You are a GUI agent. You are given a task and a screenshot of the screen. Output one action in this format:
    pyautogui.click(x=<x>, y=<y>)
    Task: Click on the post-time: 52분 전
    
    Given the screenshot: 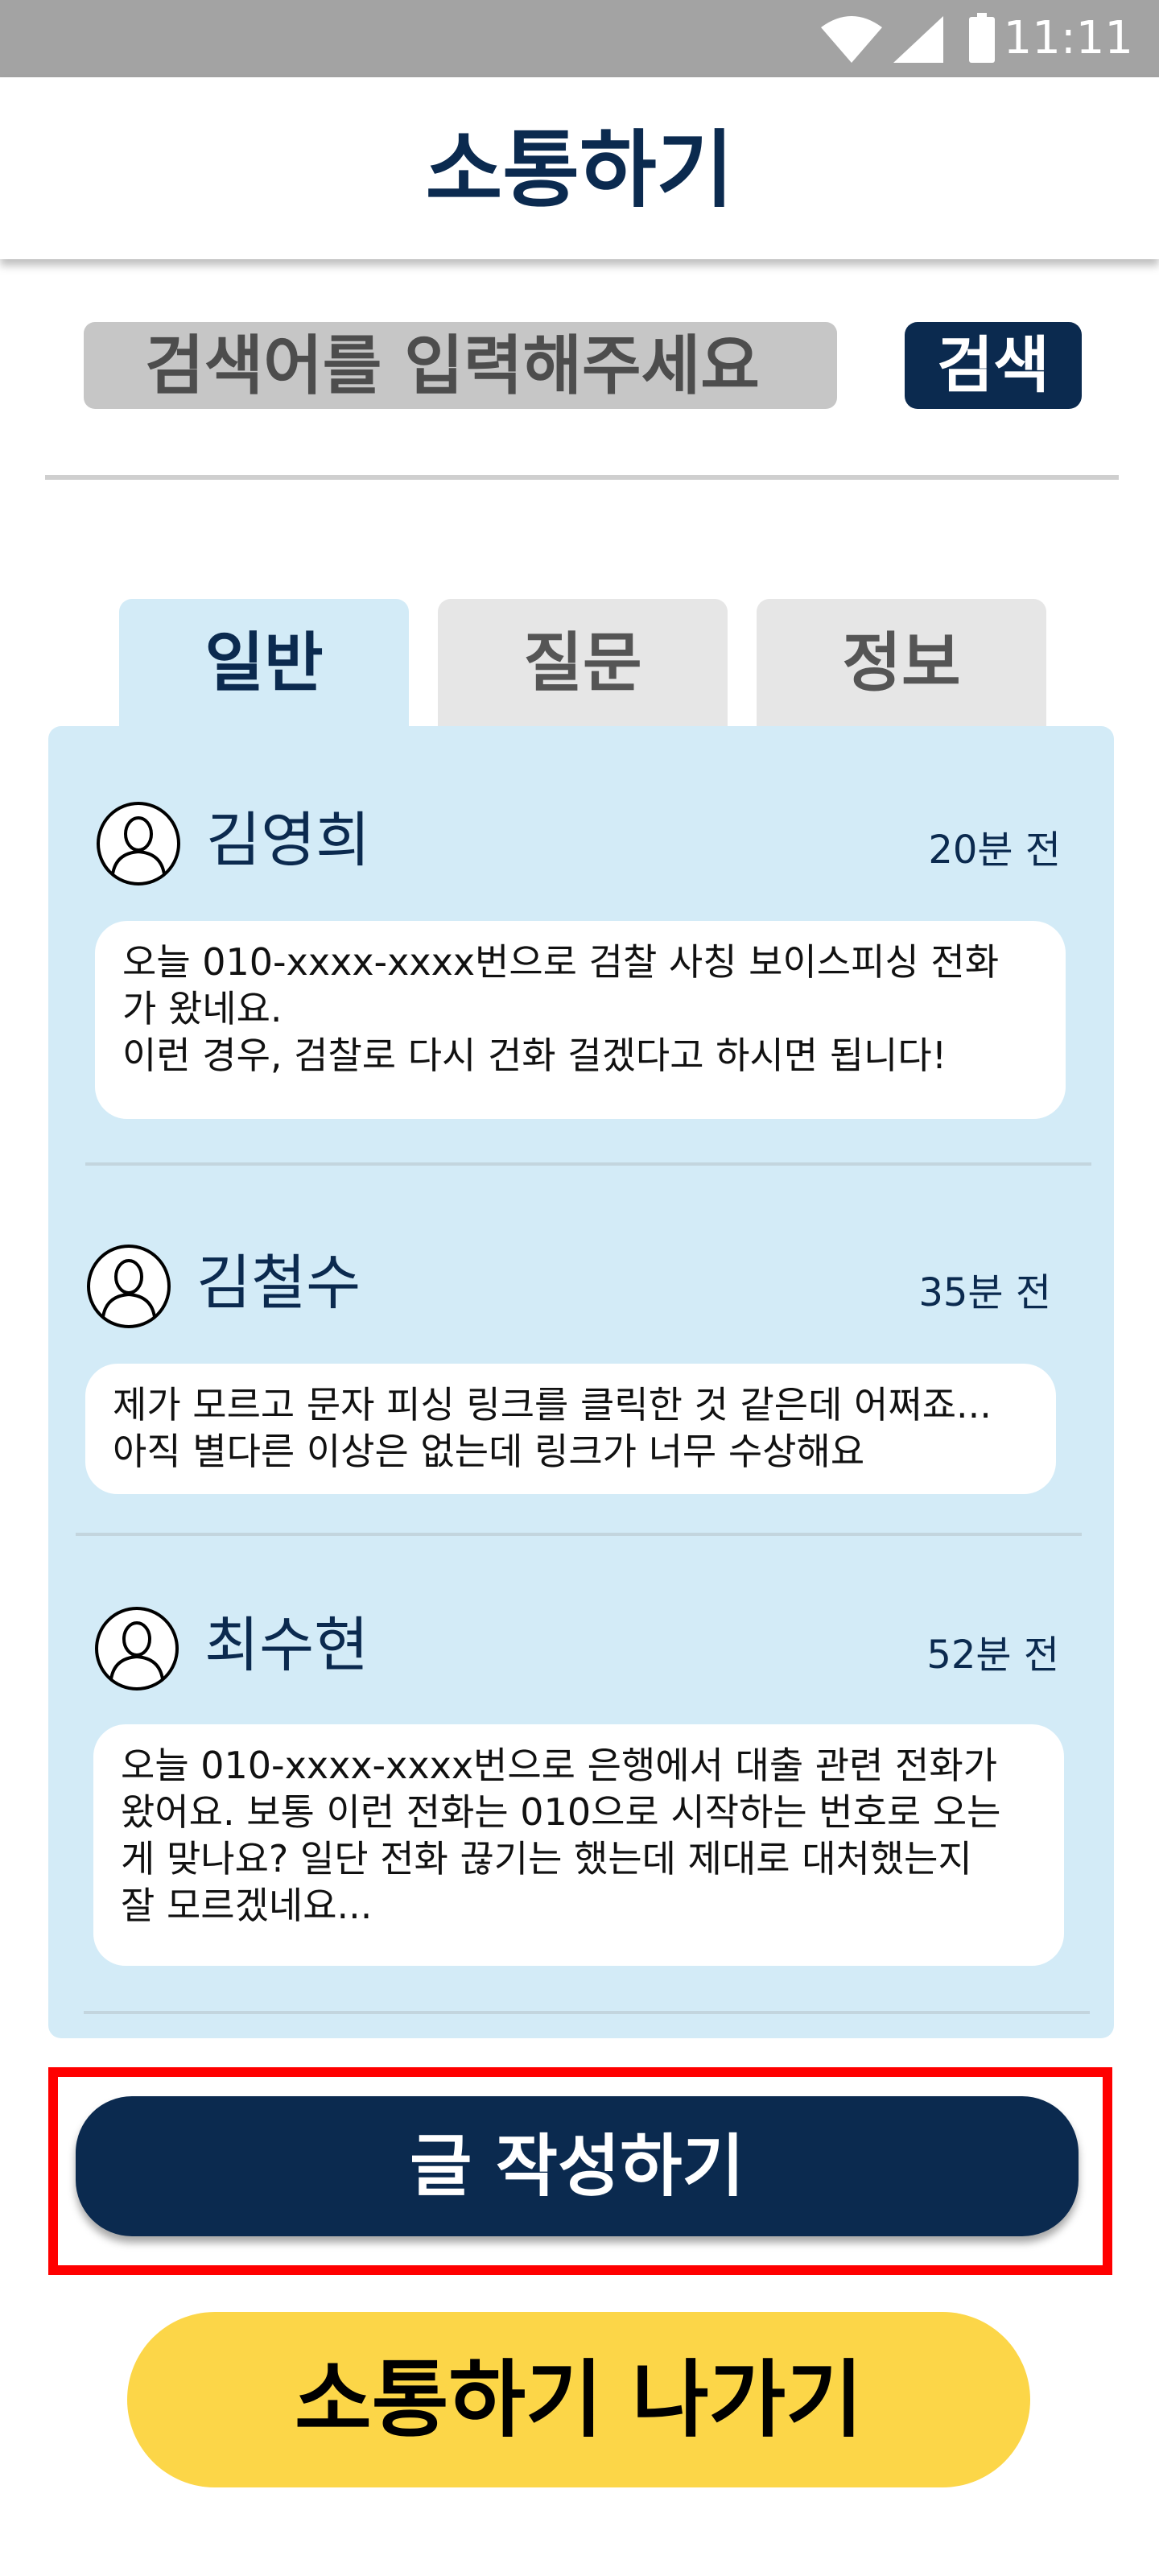 What is the action you would take?
    pyautogui.click(x=992, y=1655)
    